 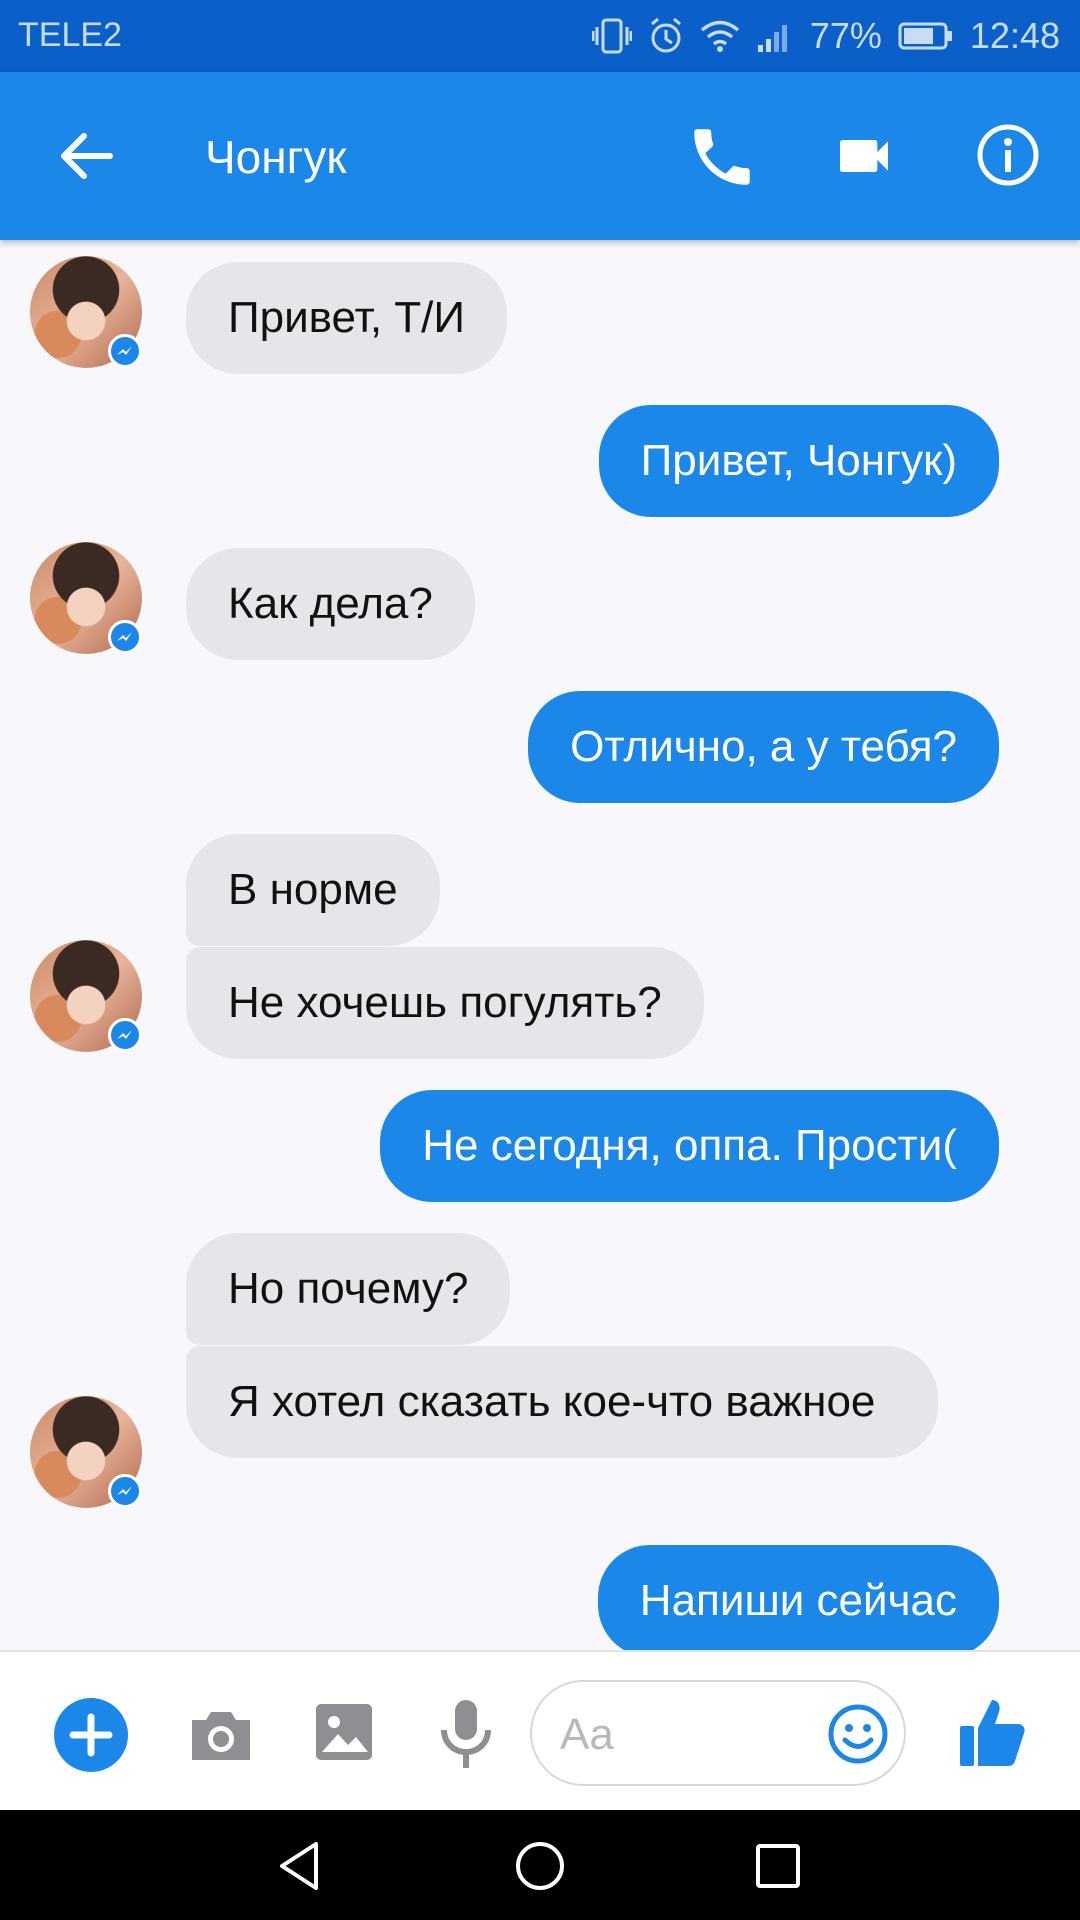 I want to click on message-bubble: Привет, Чонгук), so click(x=798, y=461).